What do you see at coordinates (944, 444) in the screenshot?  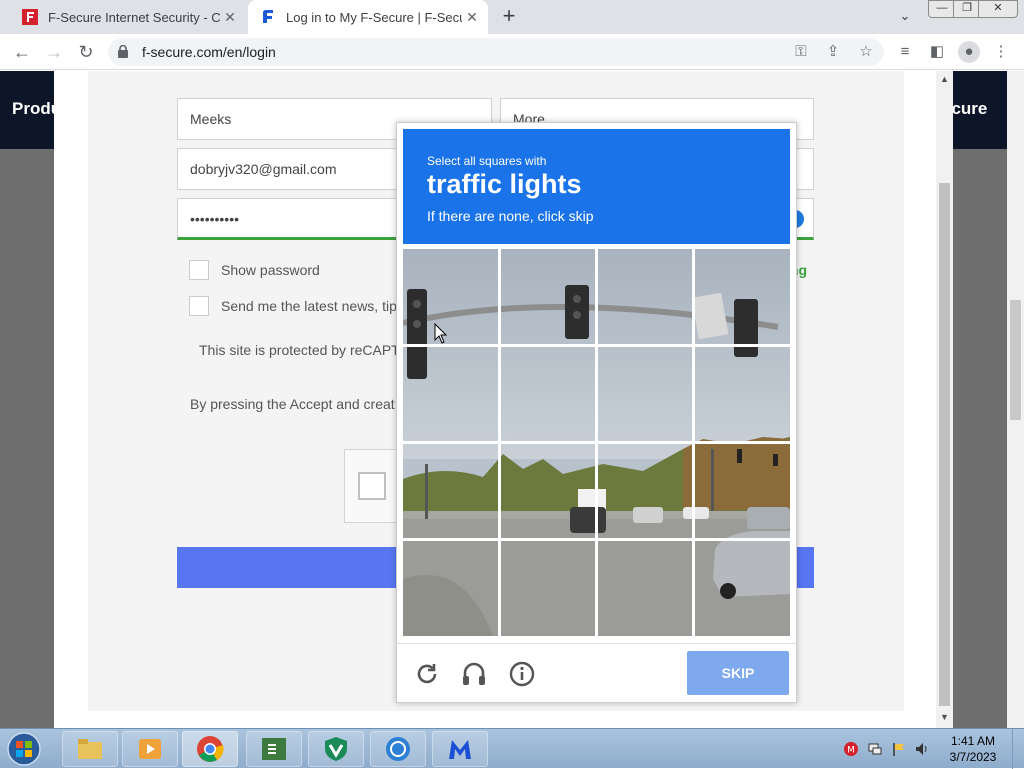 I see `modal-scrollbar-thumb` at bounding box center [944, 444].